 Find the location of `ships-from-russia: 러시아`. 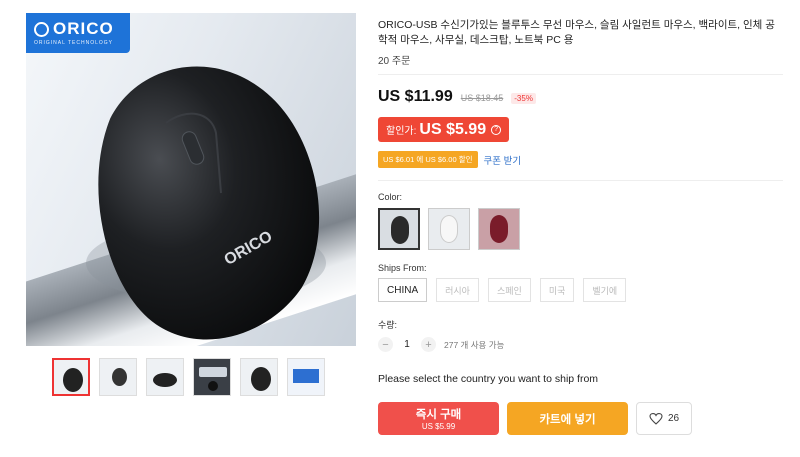

ships-from-russia: 러시아 is located at coordinates (457, 290).